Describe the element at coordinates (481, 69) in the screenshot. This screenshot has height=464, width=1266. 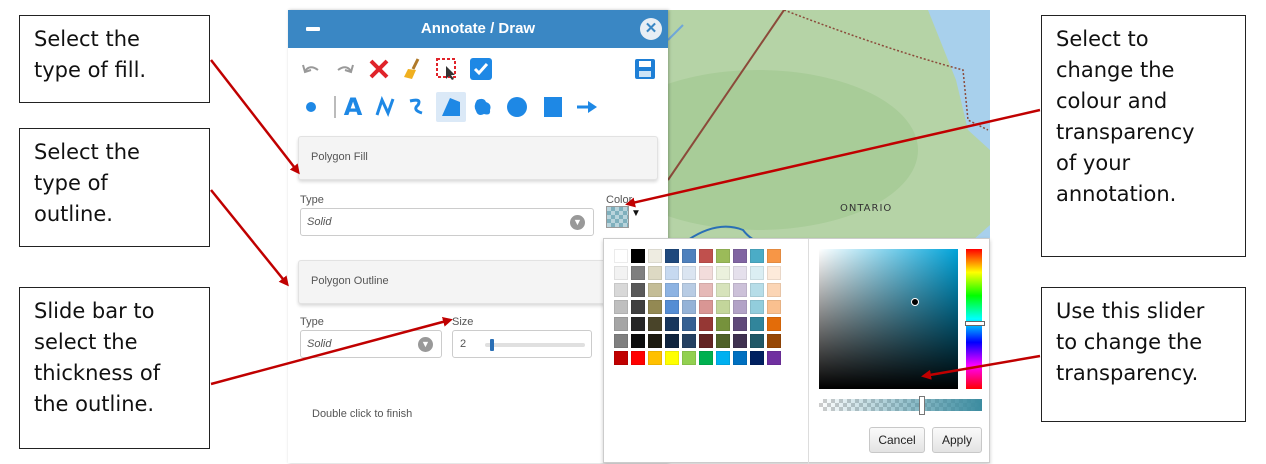
I see `confirm-checkbox` at that location.